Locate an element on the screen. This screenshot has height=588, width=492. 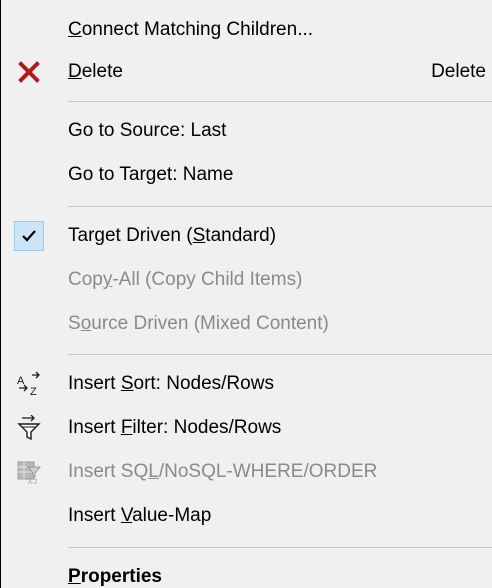
menu-item-target-driven: Target Driven (Standard) is located at coordinates (246, 236).